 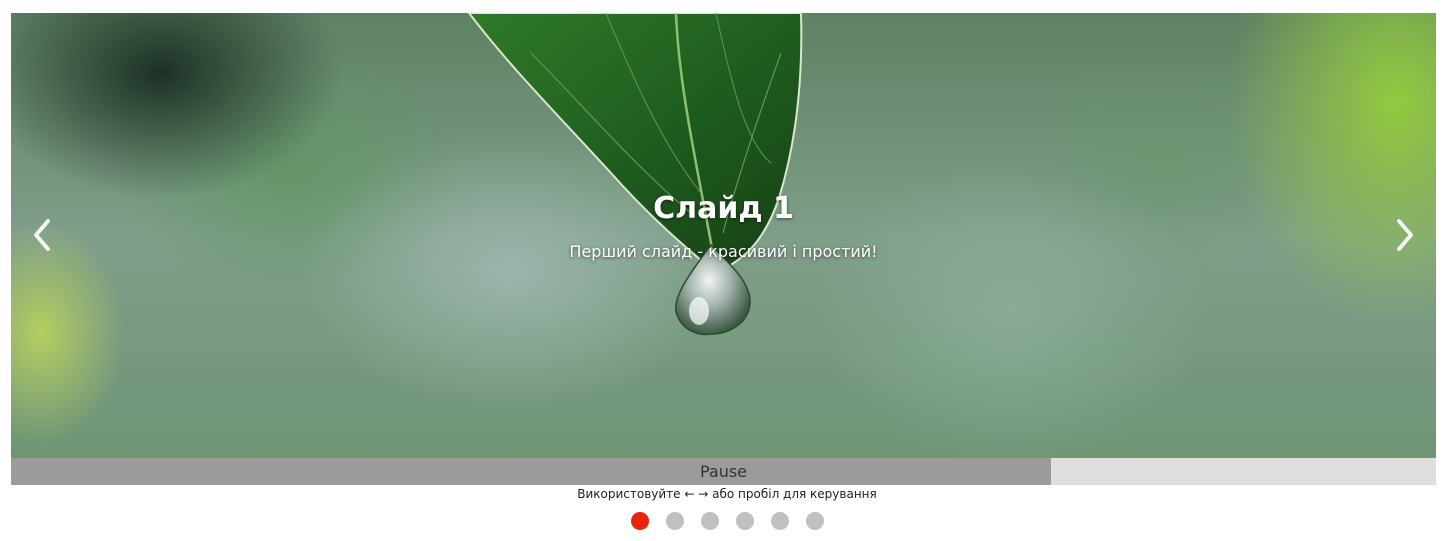 What do you see at coordinates (723, 251) in the screenshot?
I see `slide-description: Перший слайд - красивий і простий!` at bounding box center [723, 251].